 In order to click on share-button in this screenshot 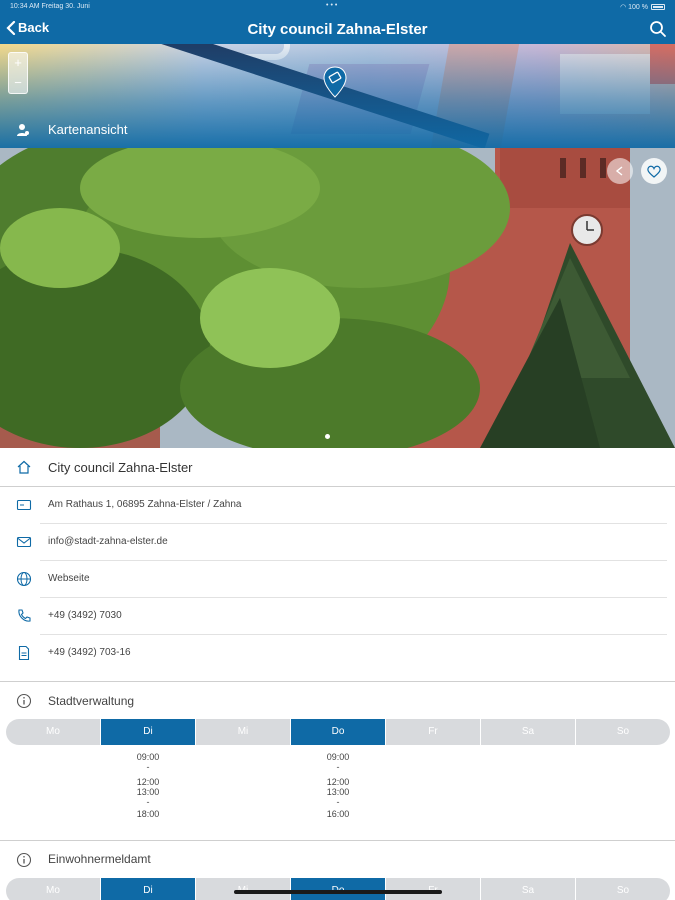, I will do `click(620, 171)`.